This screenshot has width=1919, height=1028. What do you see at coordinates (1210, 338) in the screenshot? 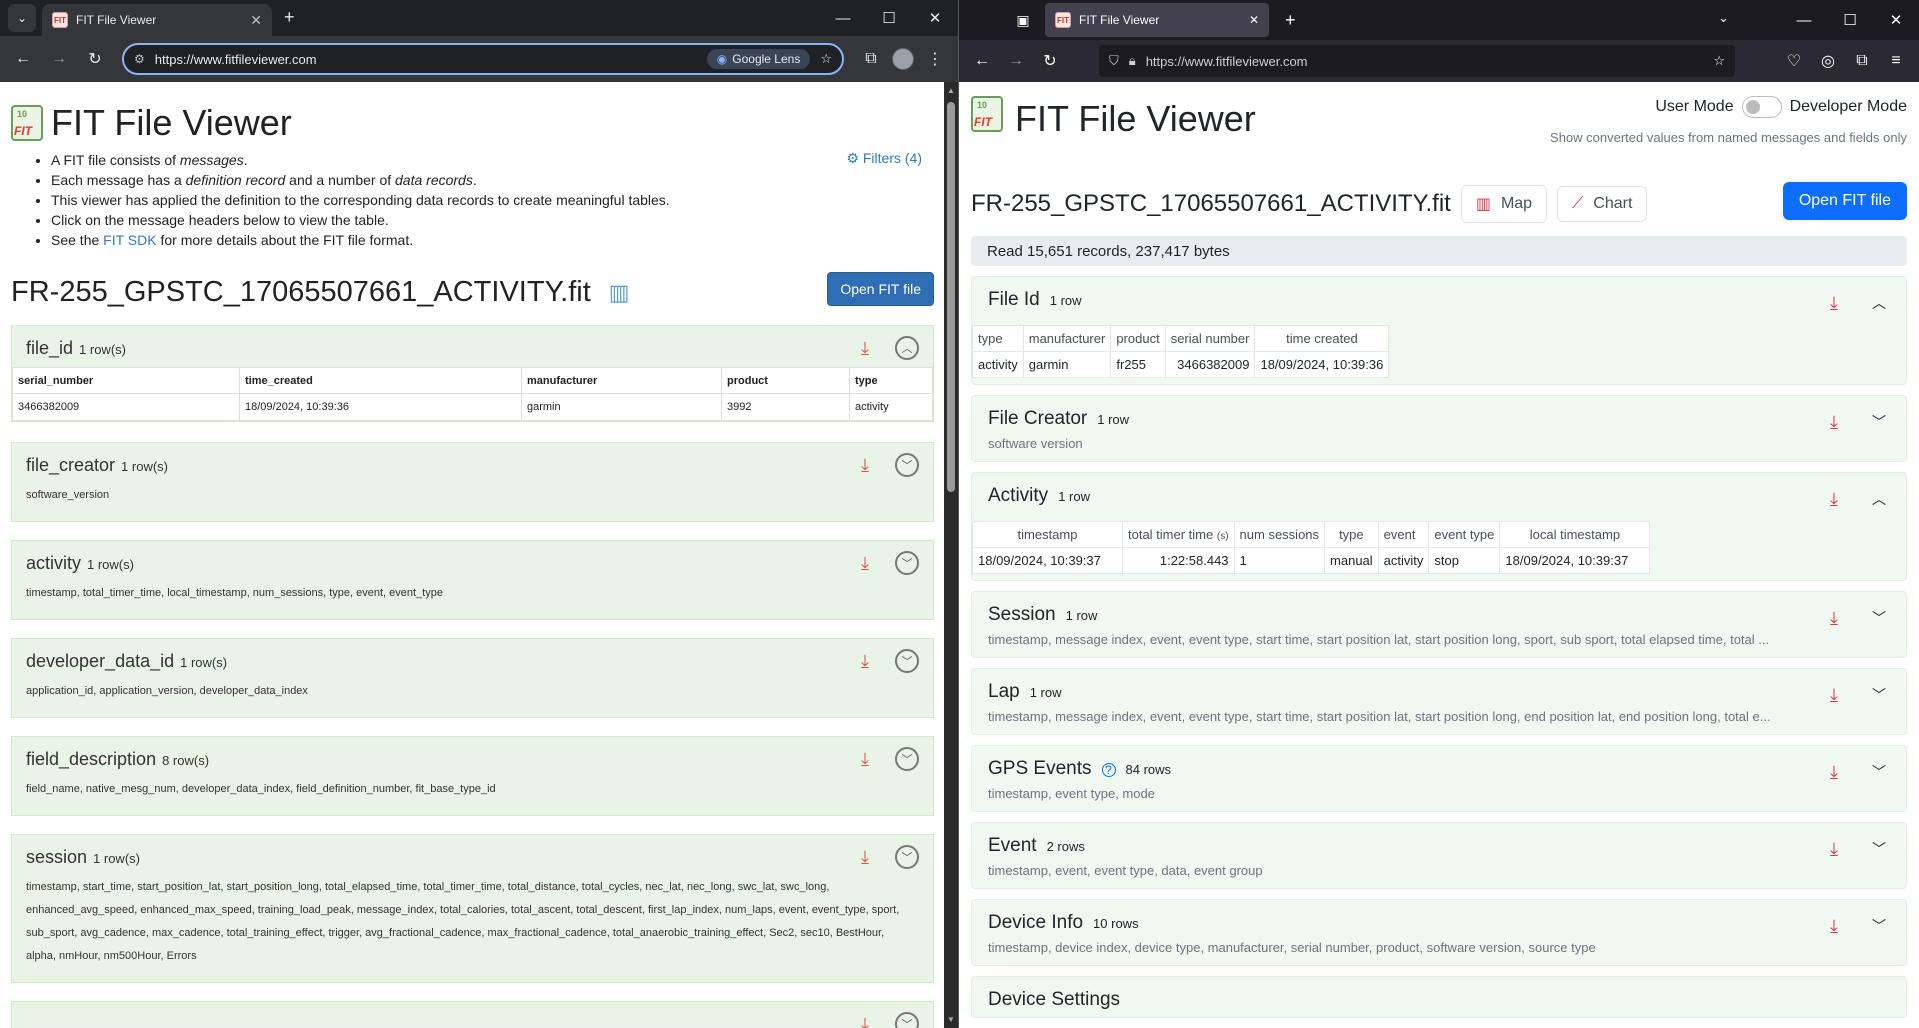
I see `column-header: serial number` at bounding box center [1210, 338].